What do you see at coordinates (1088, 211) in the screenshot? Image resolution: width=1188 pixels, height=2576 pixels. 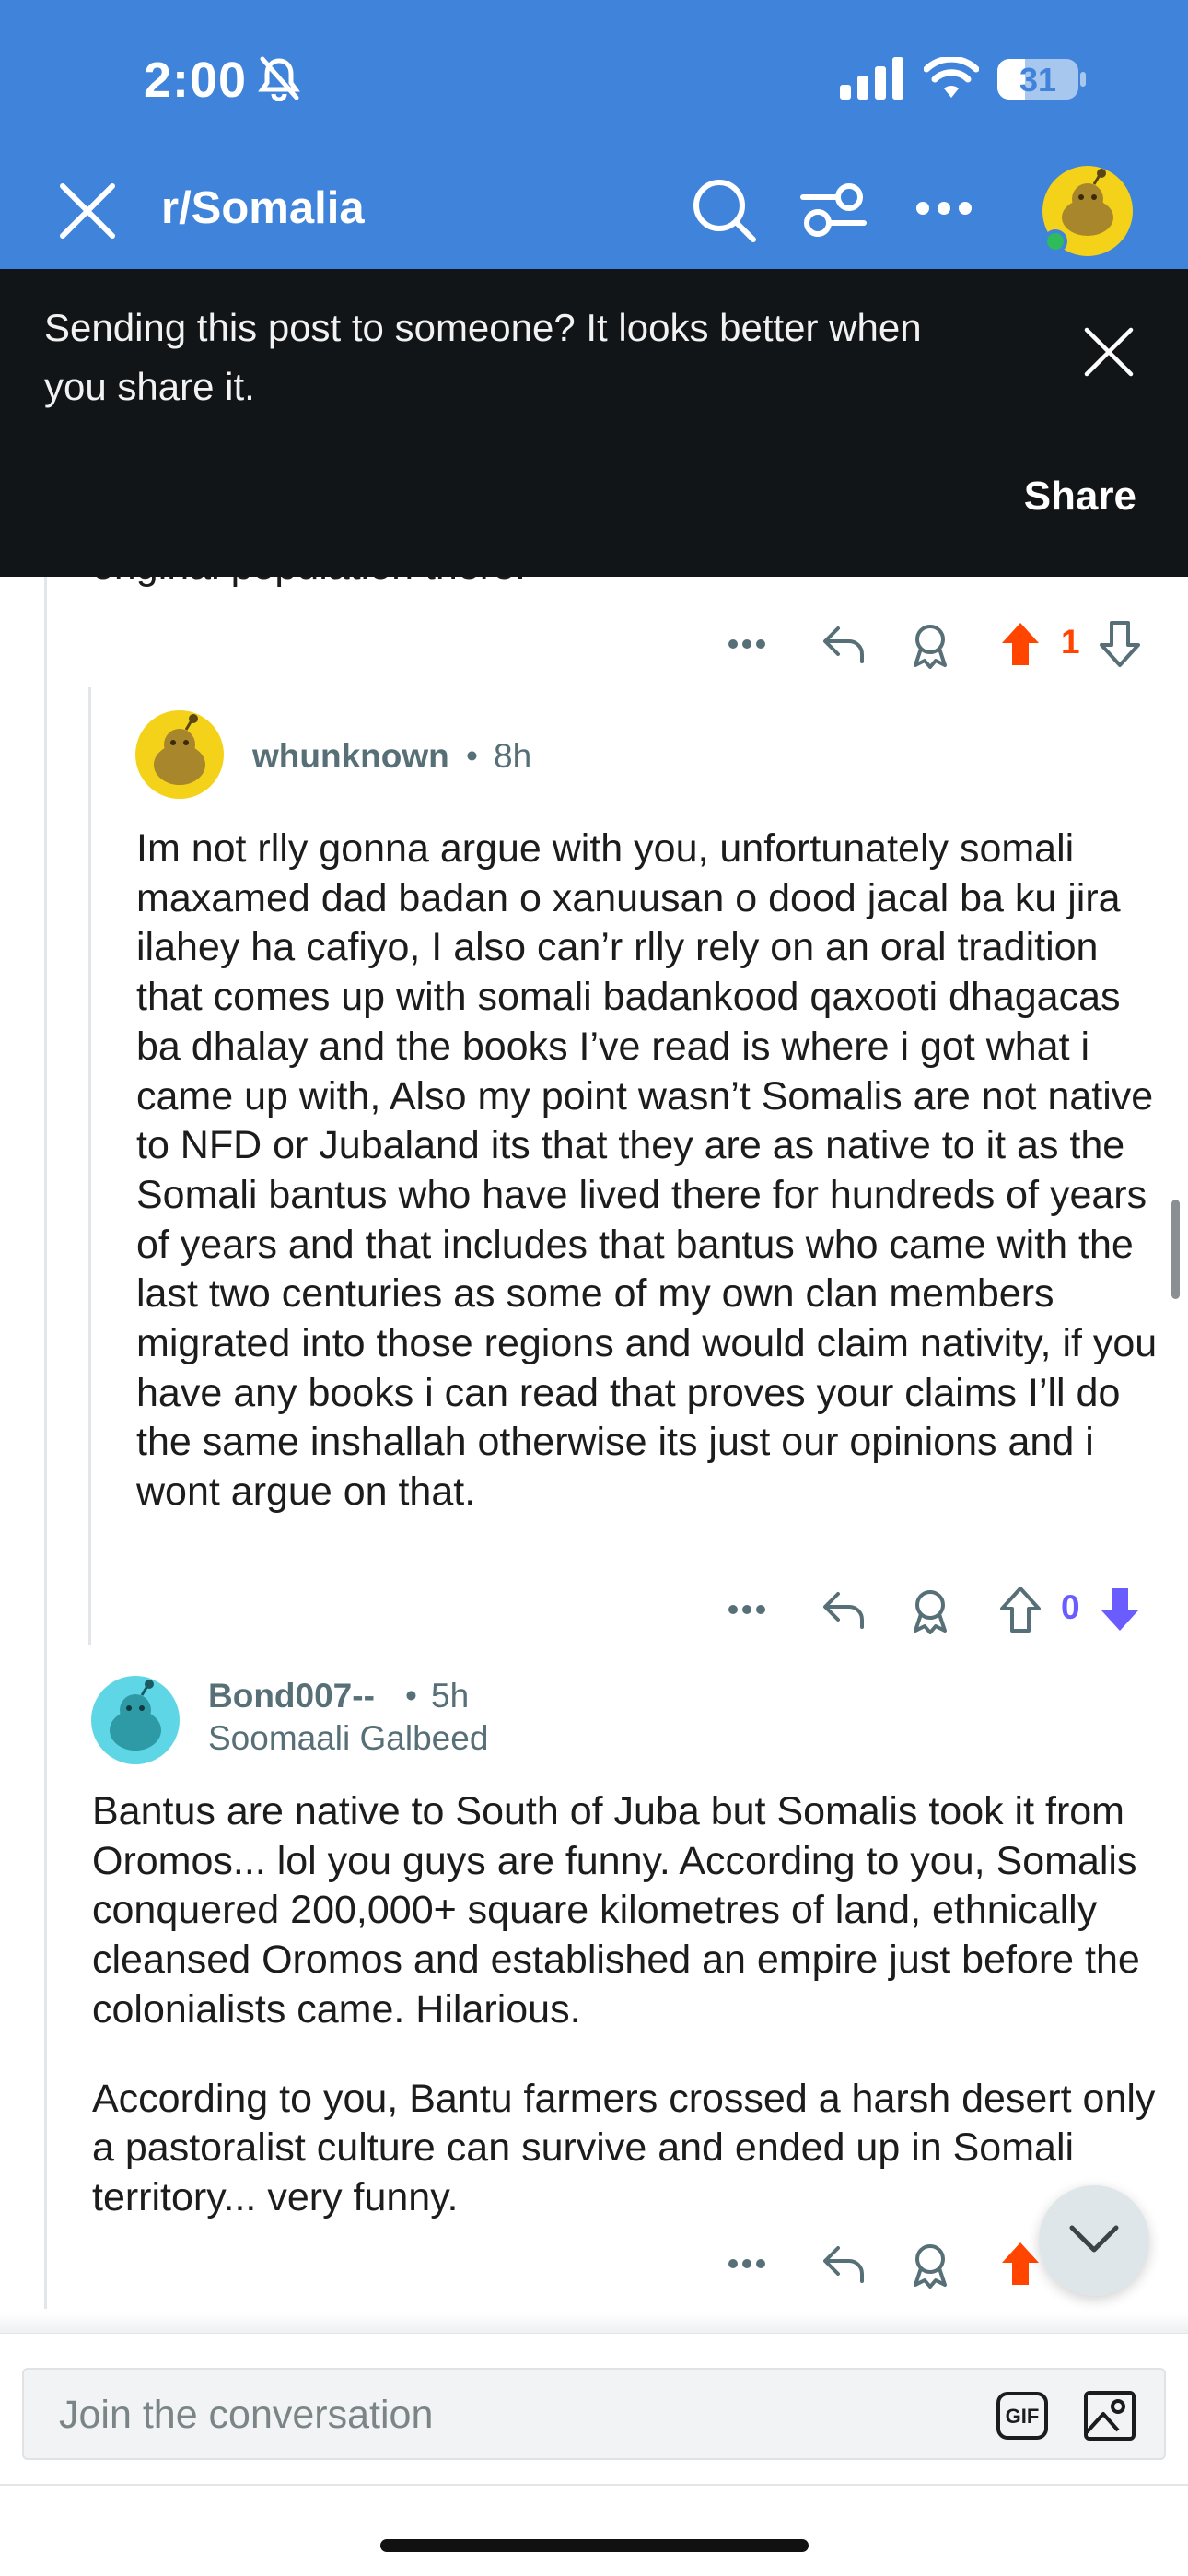 I see `user-avatar-icon` at bounding box center [1088, 211].